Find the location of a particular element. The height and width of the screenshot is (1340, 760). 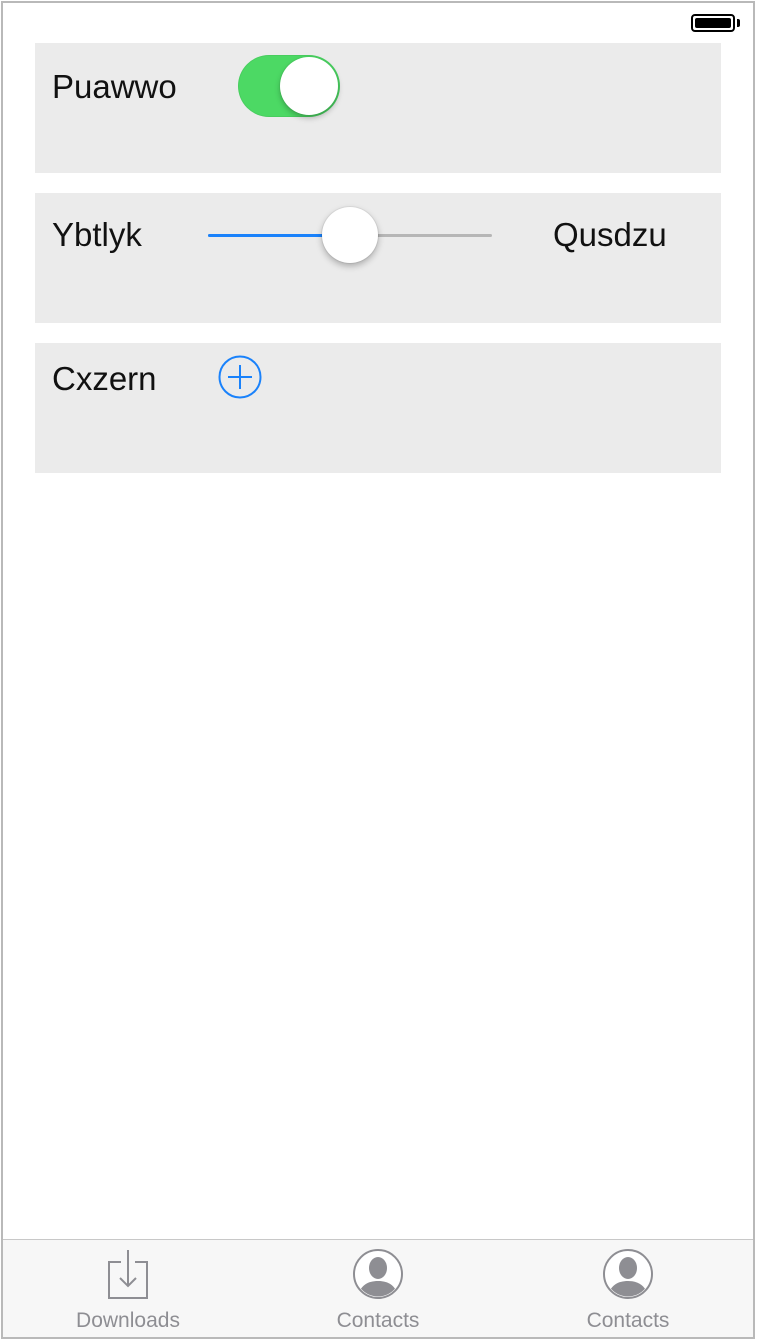

slider-thumb is located at coordinates (350, 235).